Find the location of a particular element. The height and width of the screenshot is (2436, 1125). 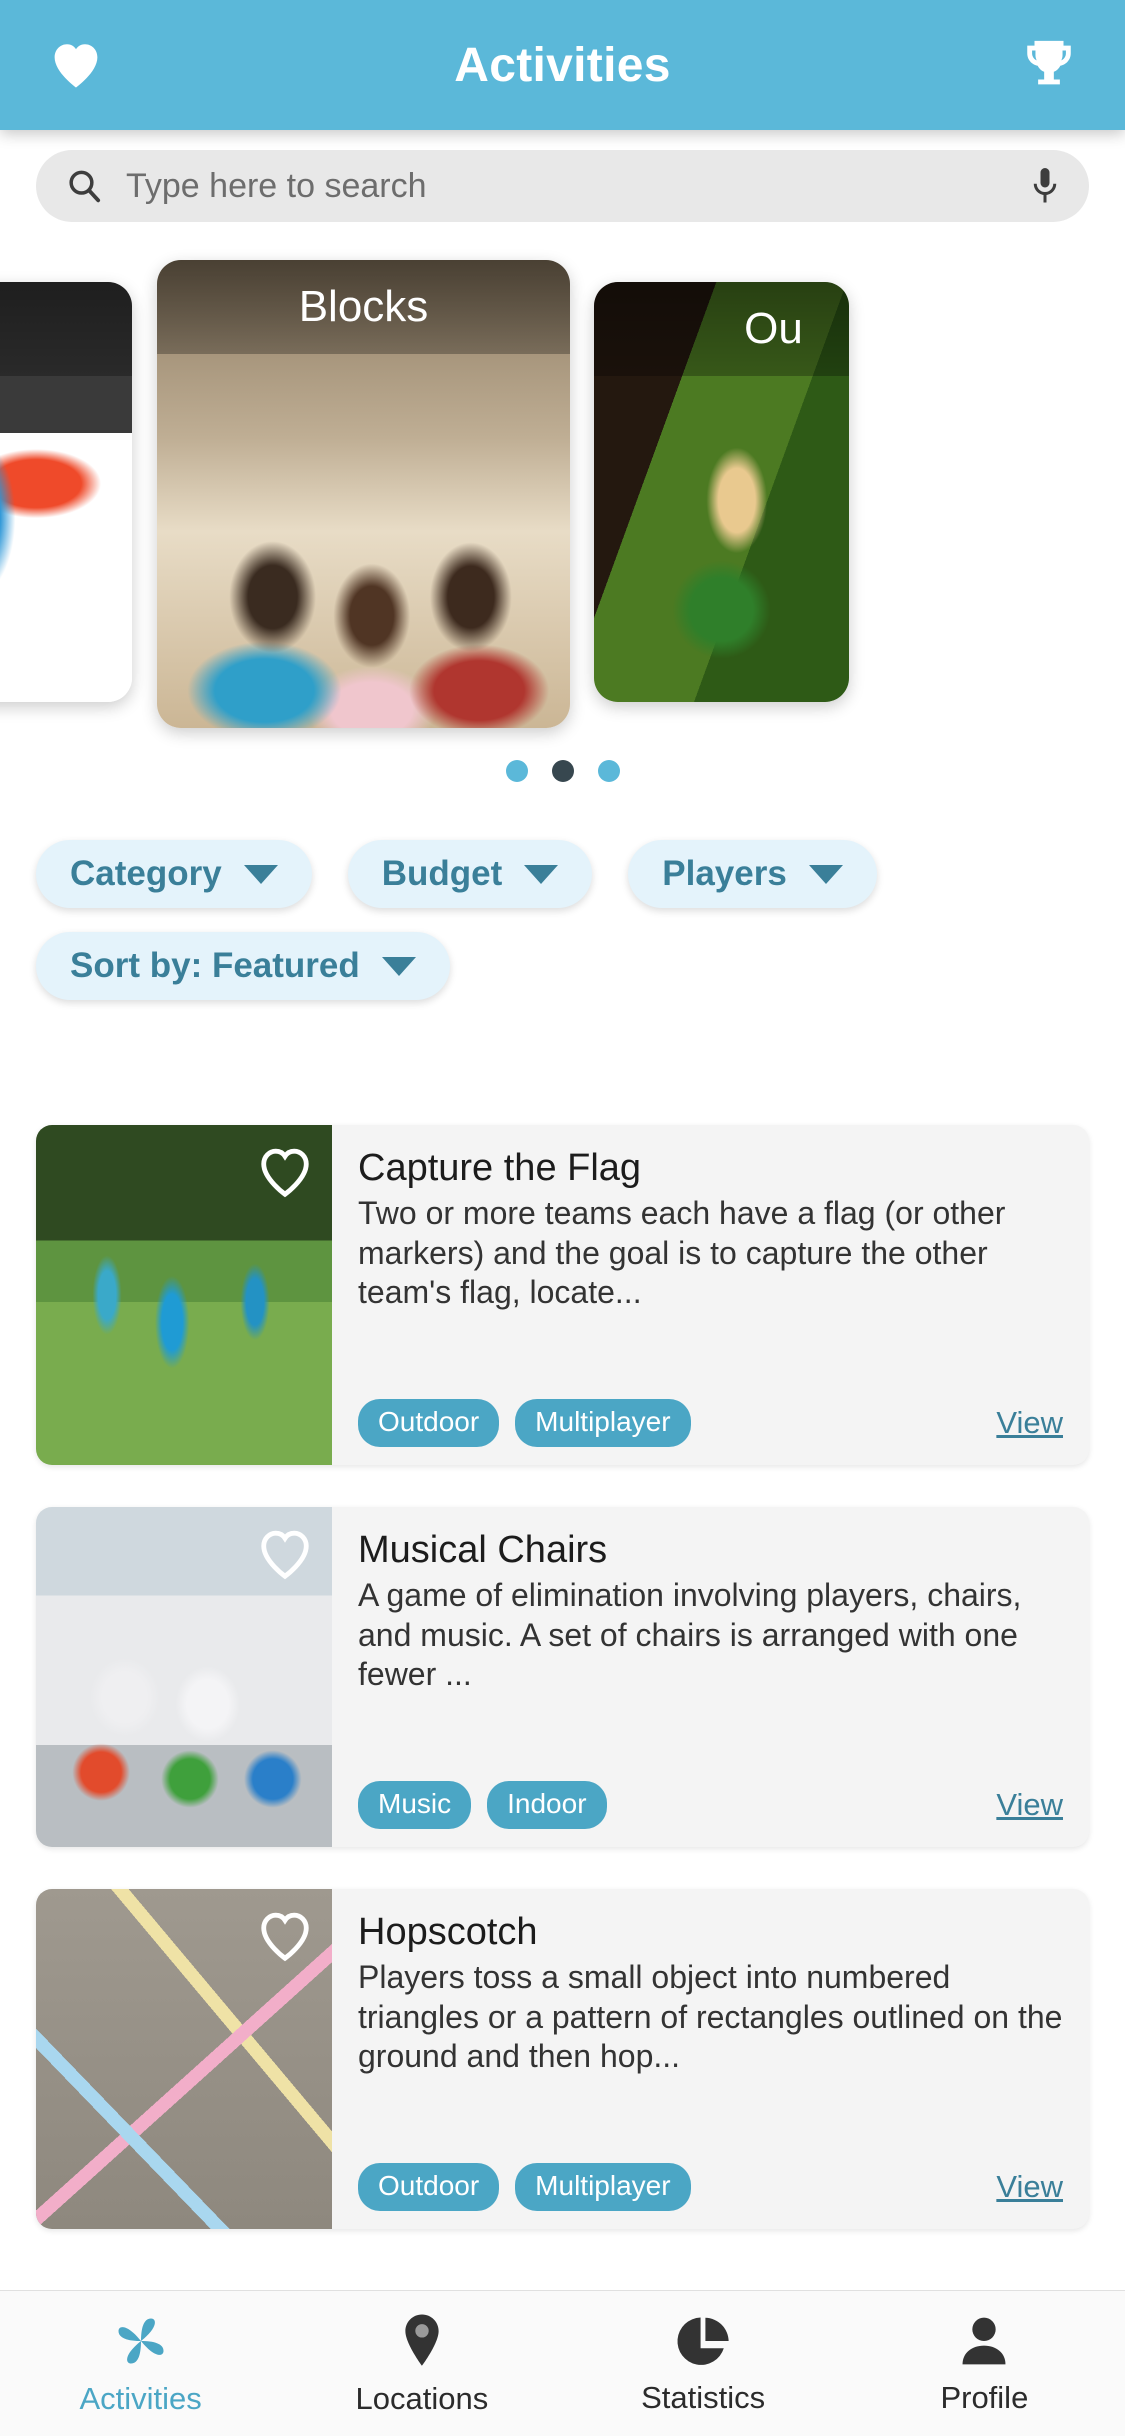

filter-sort-by-label: Sort by: Featured is located at coordinates (215, 965).